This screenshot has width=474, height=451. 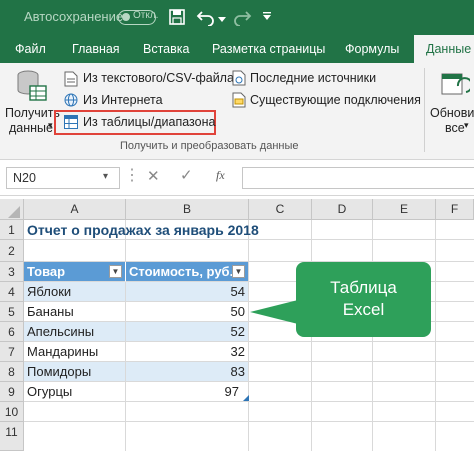 What do you see at coordinates (12, 392) in the screenshot?
I see `row-header-9: 9` at bounding box center [12, 392].